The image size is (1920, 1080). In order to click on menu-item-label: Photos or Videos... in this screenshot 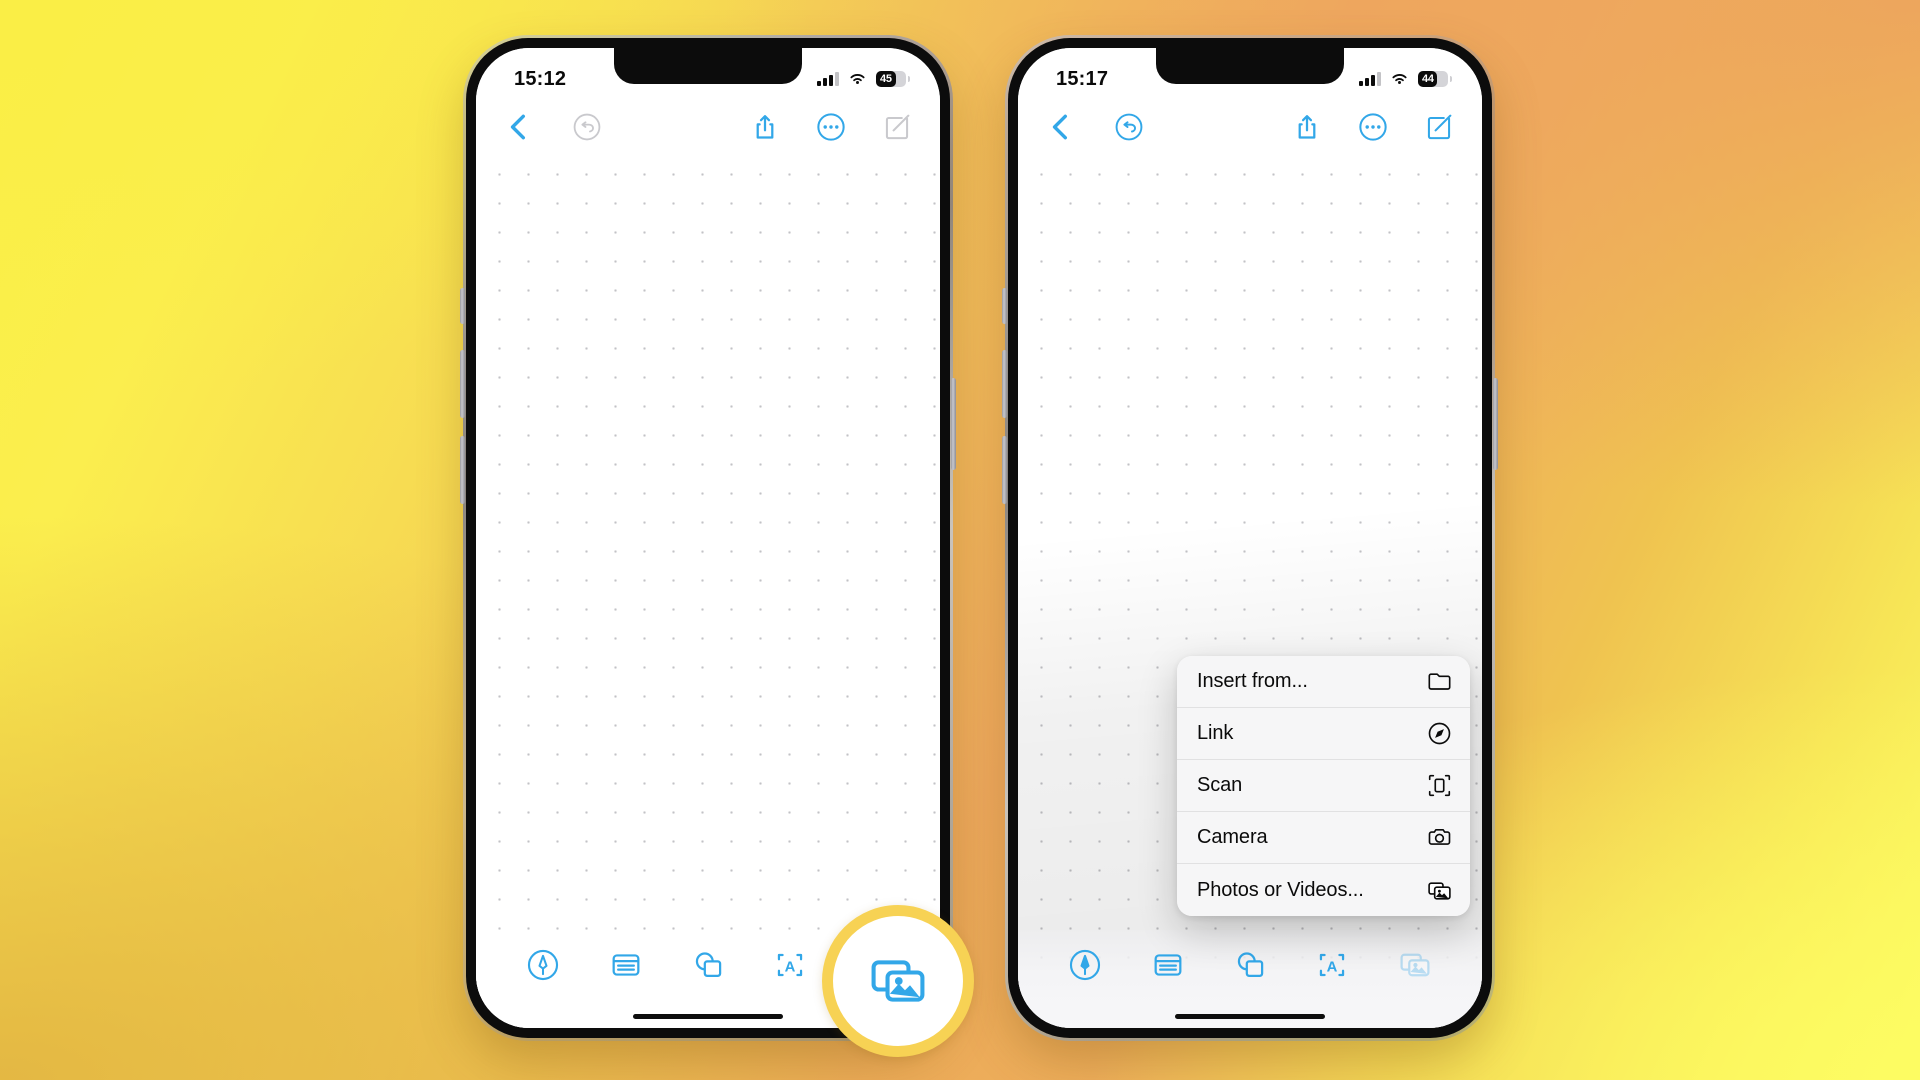, I will do `click(1280, 889)`.